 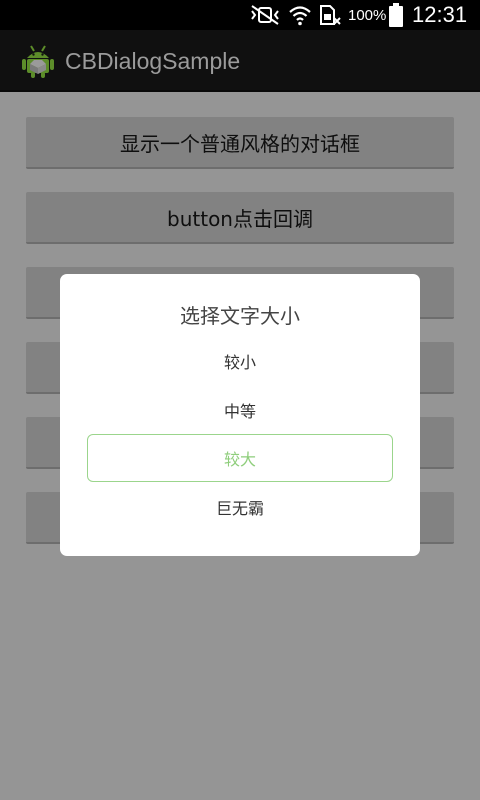 I want to click on android-robot-icon, so click(x=38, y=61).